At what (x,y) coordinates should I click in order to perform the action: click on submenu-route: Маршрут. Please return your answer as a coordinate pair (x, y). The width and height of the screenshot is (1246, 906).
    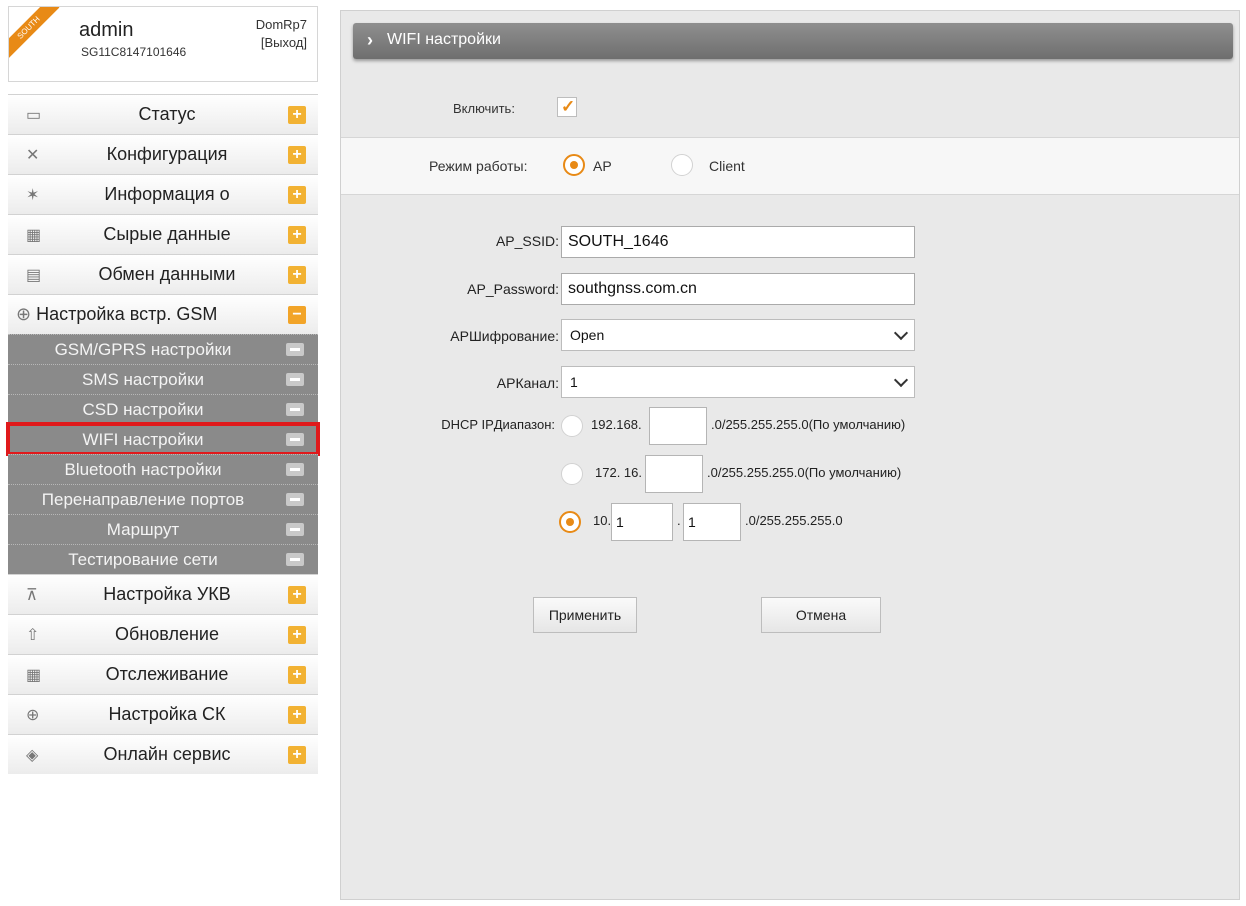
    Looking at the image, I should click on (163, 529).